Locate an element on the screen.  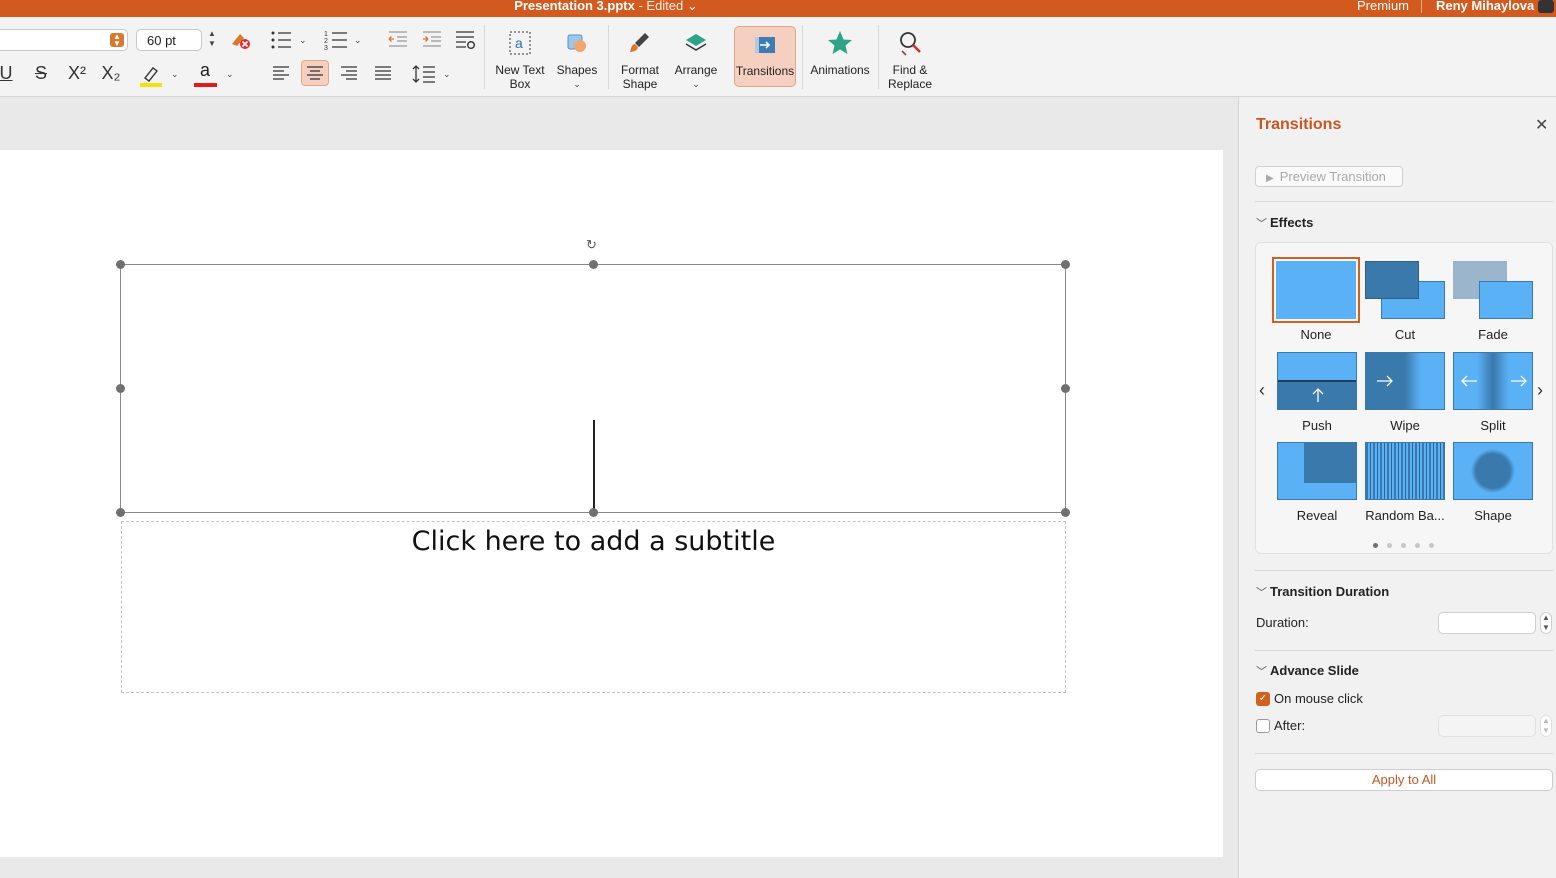
effect-cut: Cut is located at coordinates (1405, 301).